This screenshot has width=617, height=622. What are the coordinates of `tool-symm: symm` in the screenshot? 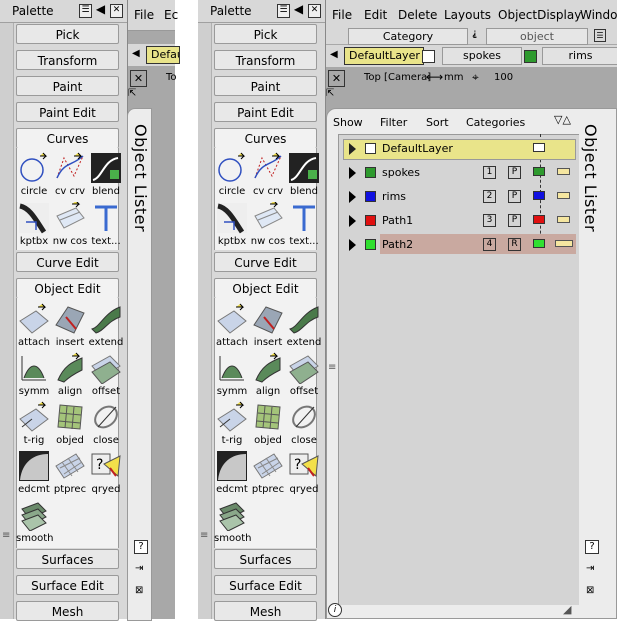 It's located at (34, 376).